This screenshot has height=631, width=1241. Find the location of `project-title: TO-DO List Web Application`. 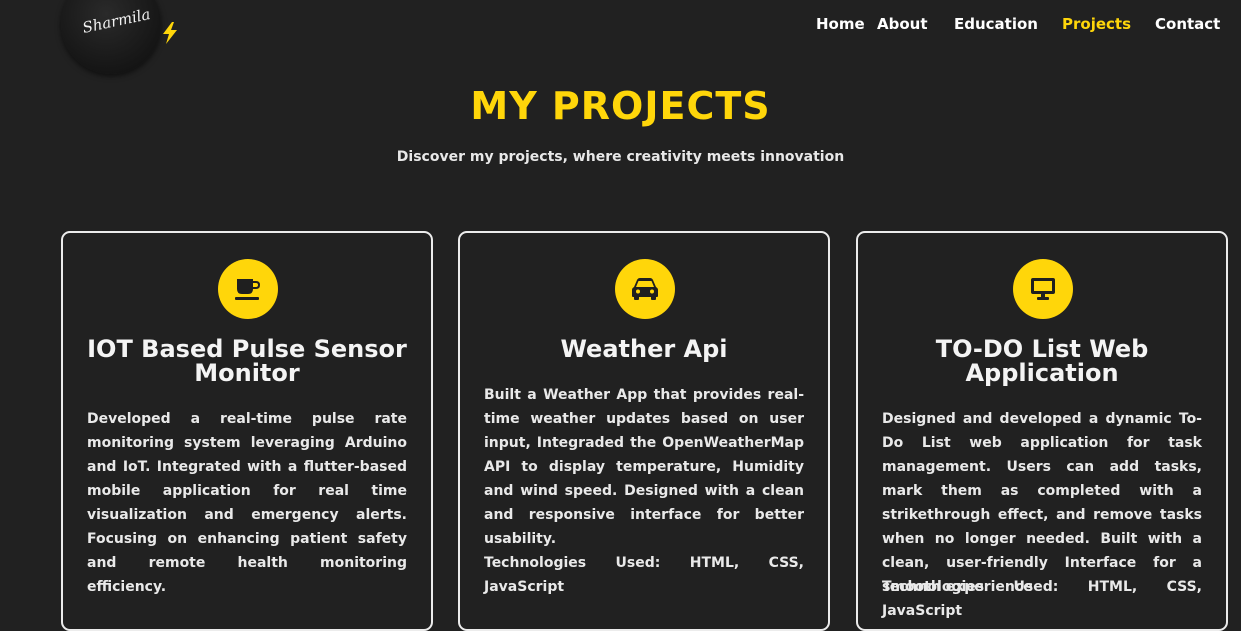

project-title: TO-DO List Web Application is located at coordinates (1042, 361).